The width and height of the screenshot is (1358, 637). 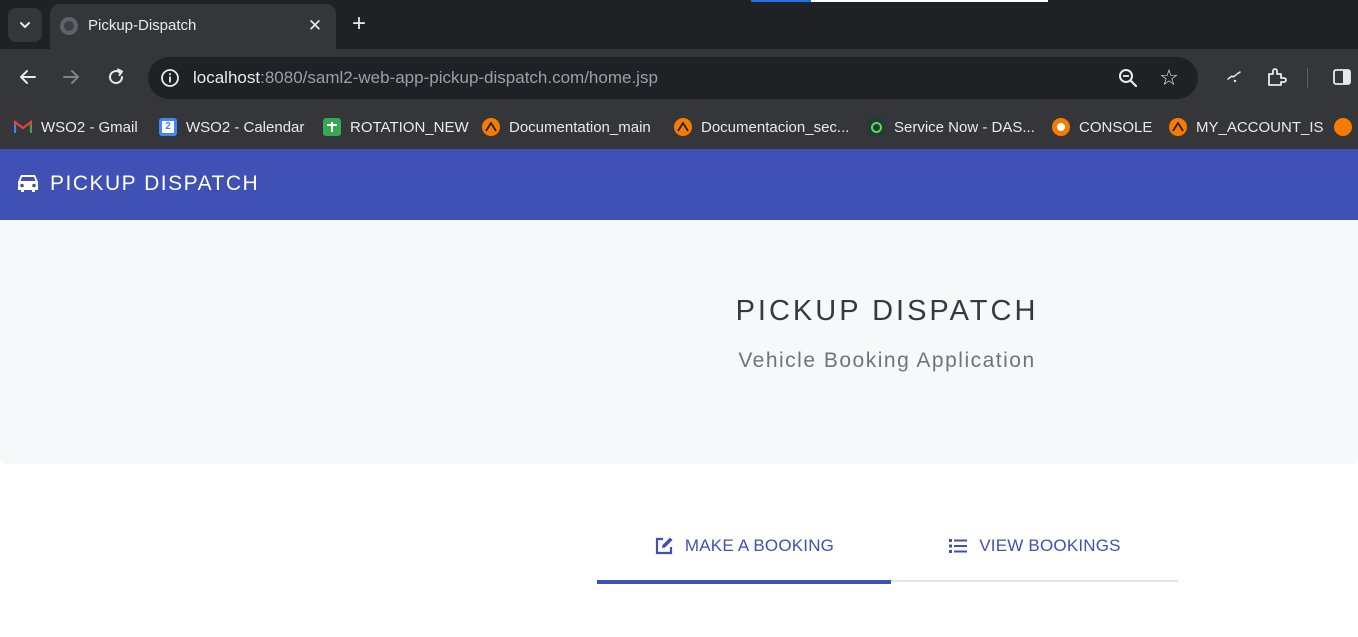 I want to click on brand-title: PICKUP DISPATCH, so click(x=154, y=184).